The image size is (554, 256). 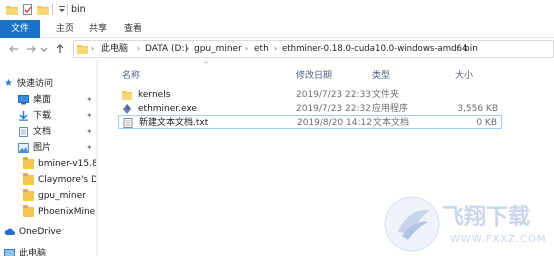 I want to click on nav-item-label: 文档, so click(x=42, y=132).